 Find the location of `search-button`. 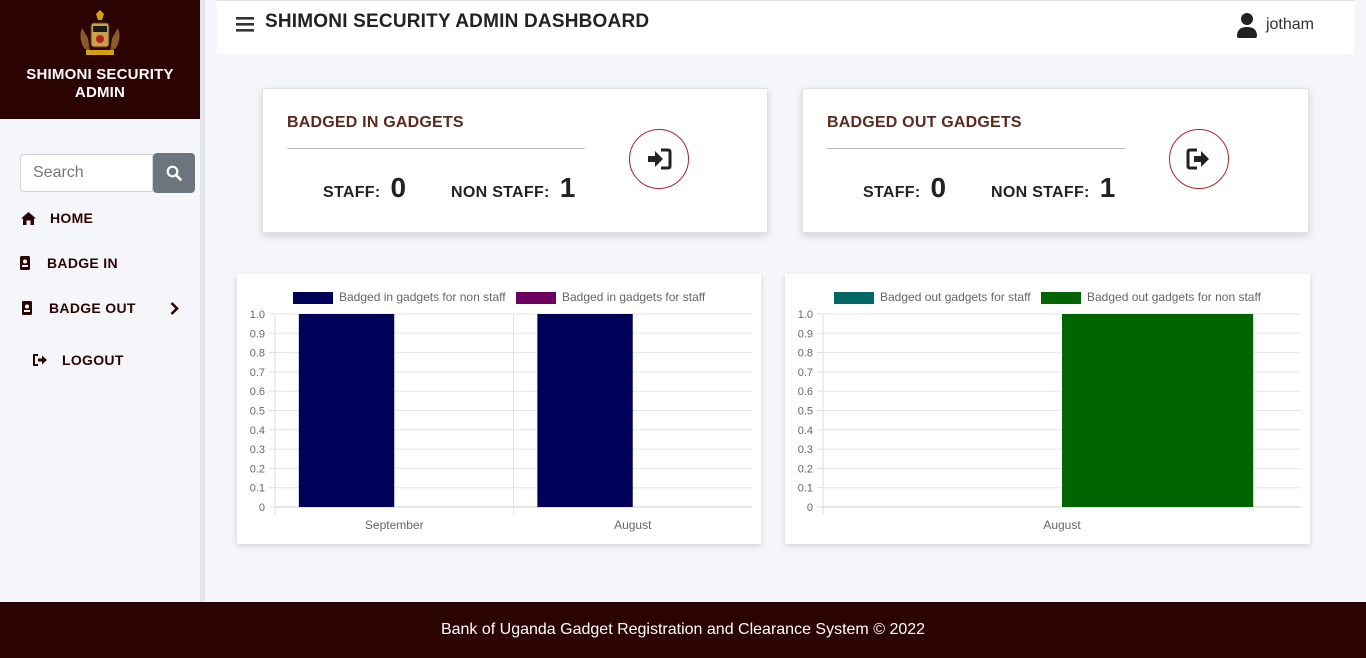

search-button is located at coordinates (174, 173).